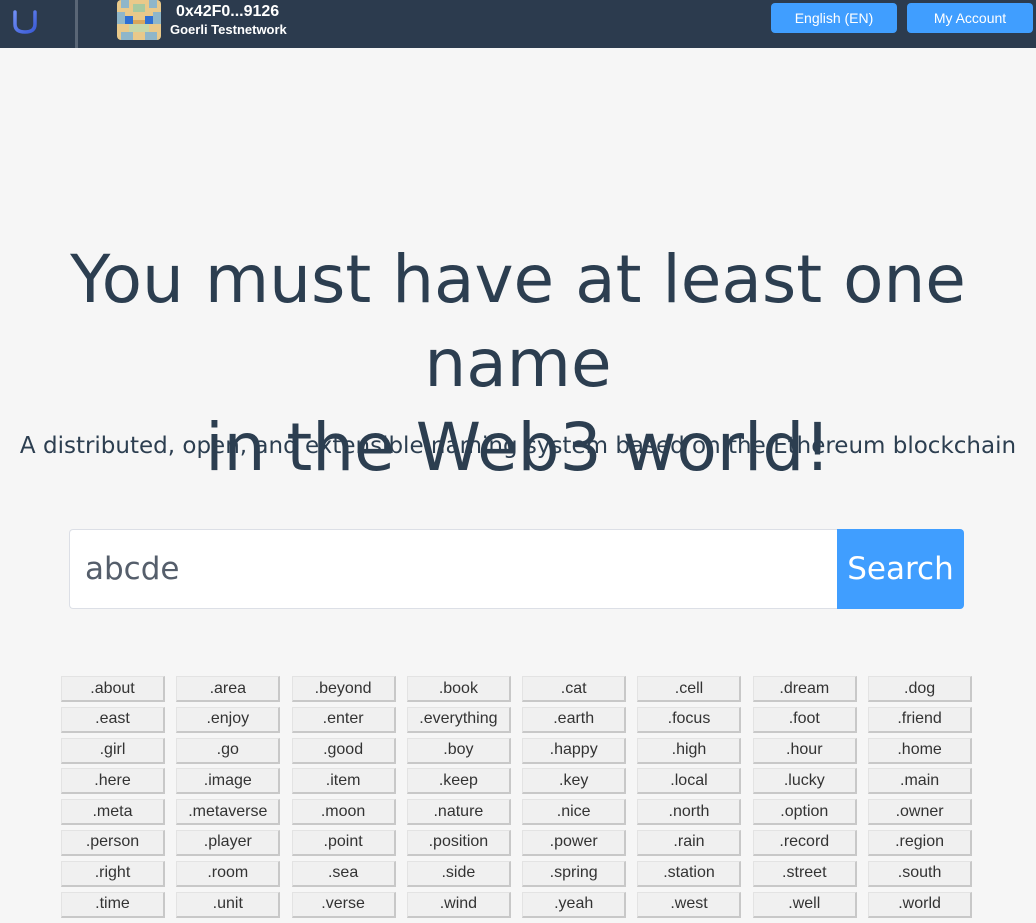 This screenshot has height=923, width=1036. I want to click on suffix-tag: .person, so click(113, 842).